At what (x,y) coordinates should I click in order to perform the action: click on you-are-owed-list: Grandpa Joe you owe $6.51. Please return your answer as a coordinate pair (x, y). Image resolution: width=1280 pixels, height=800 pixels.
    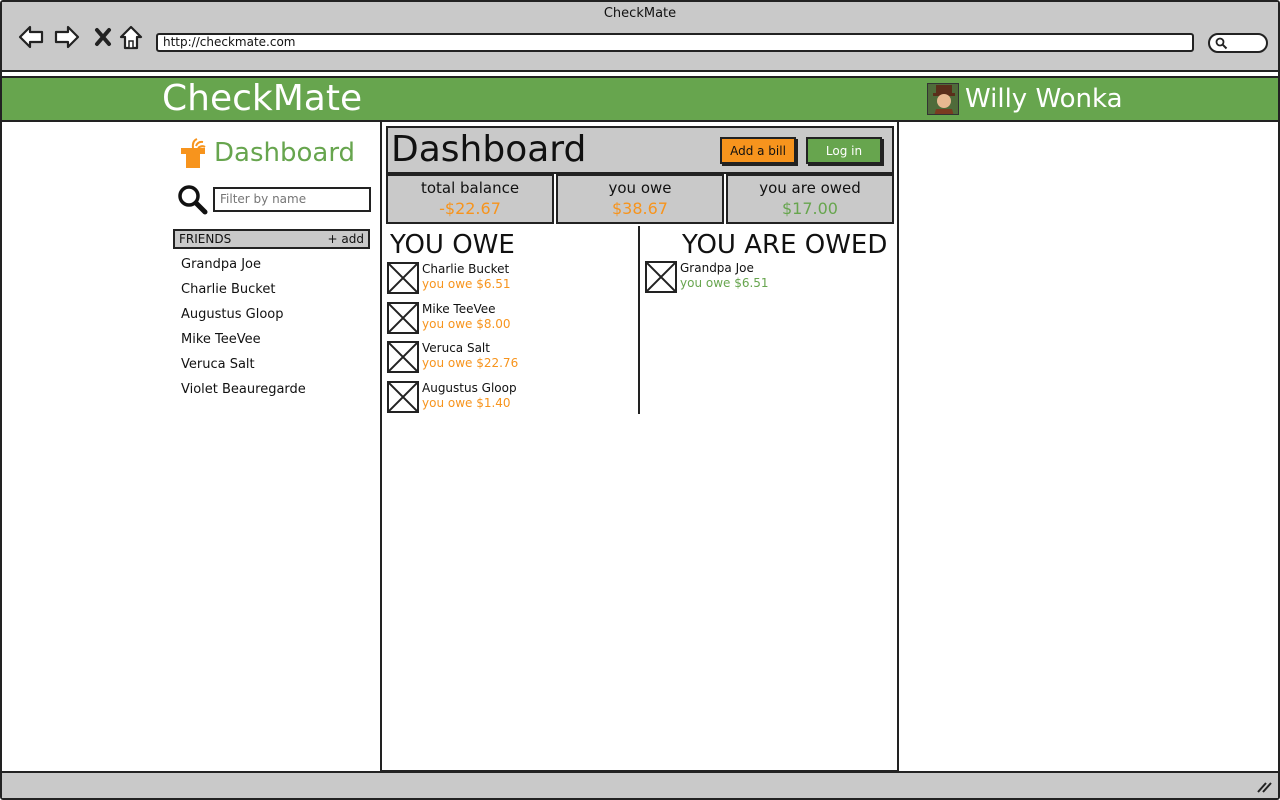
    Looking at the image, I should click on (707, 281).